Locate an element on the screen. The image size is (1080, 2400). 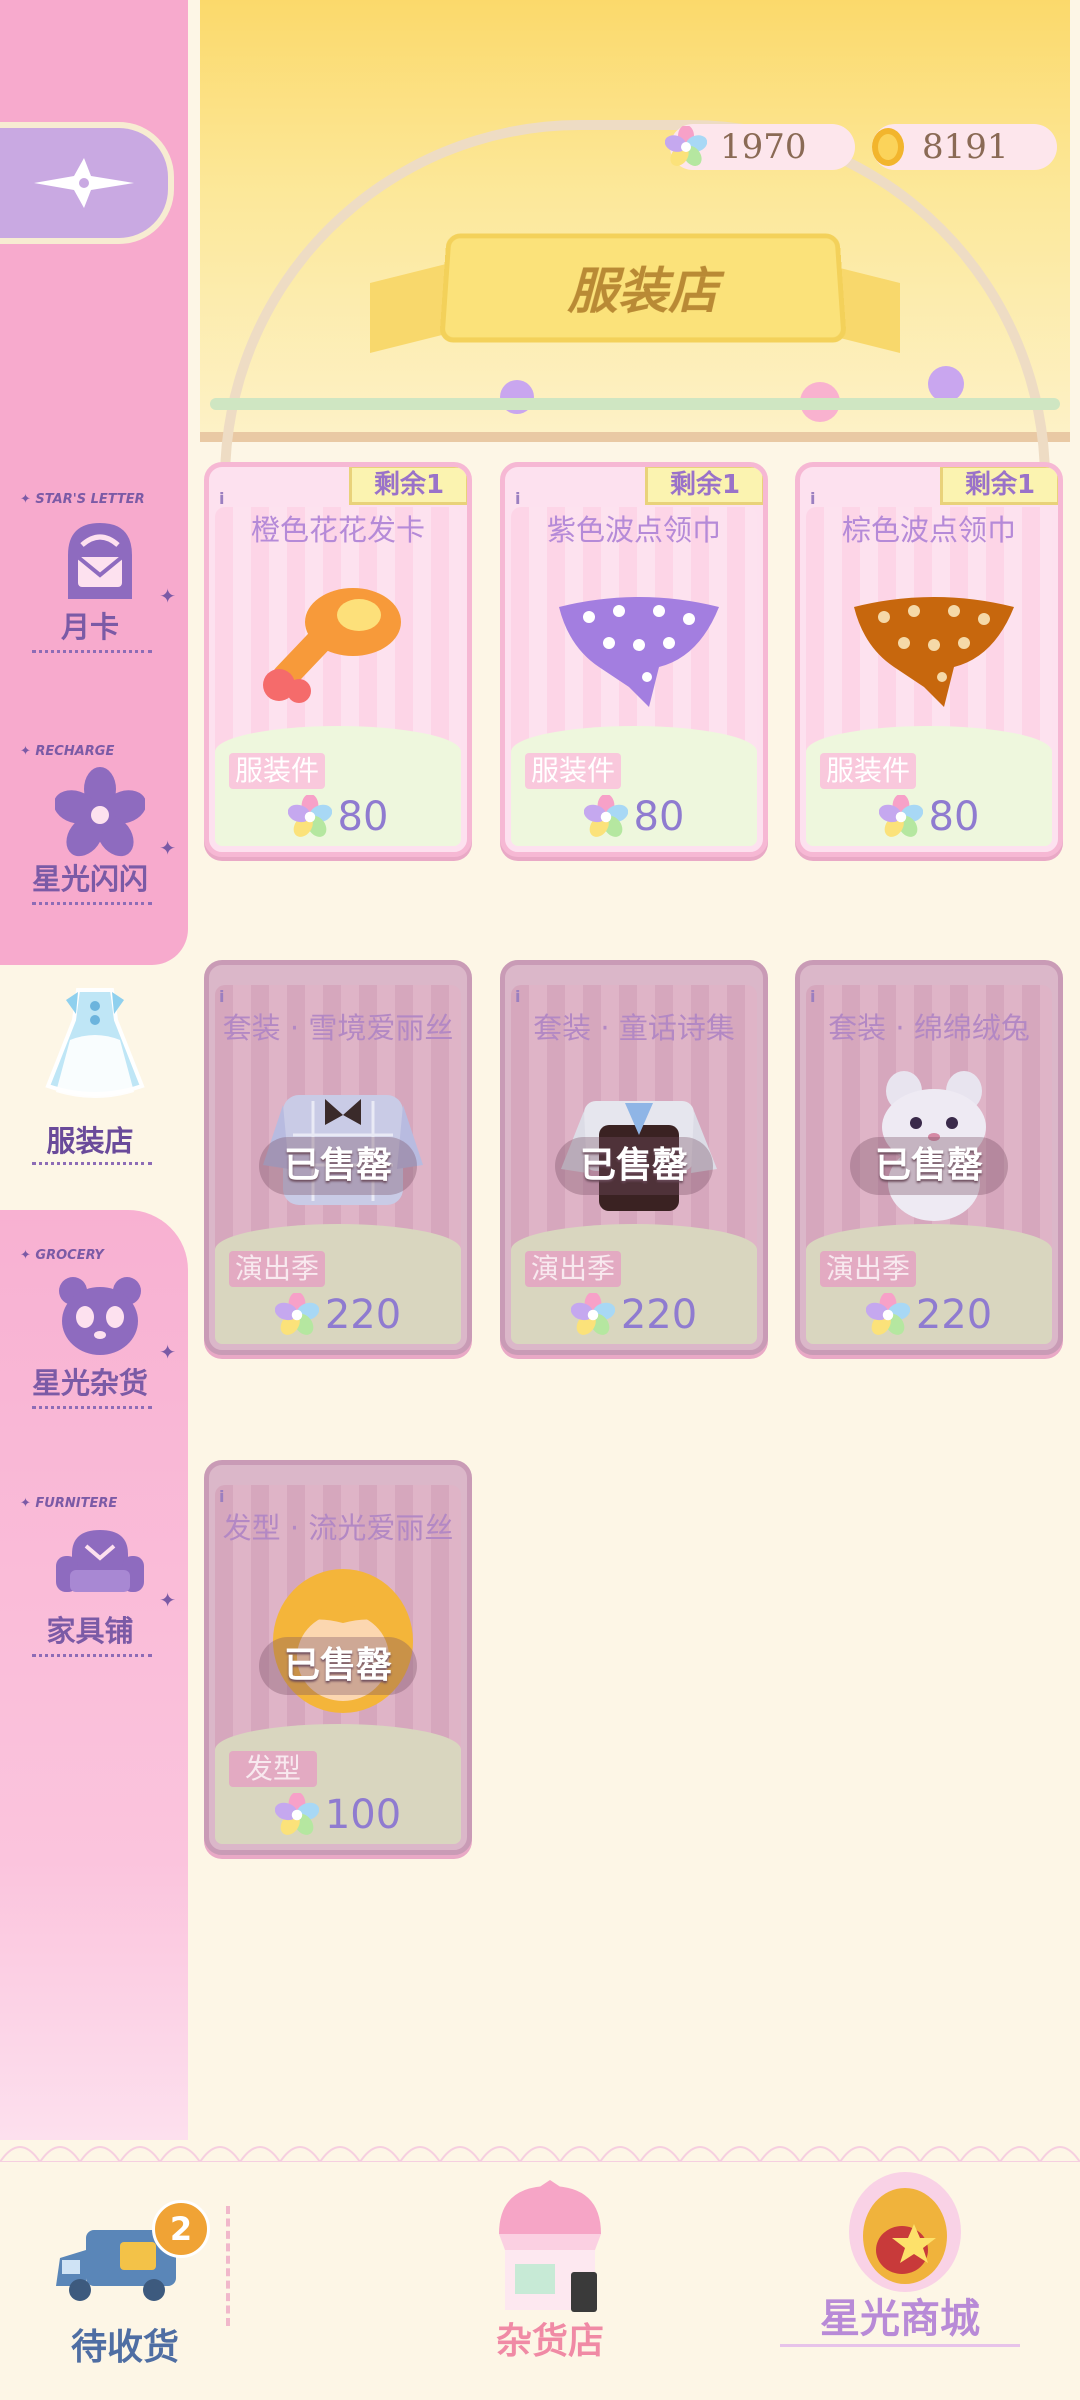
currency-star-gem: 1970 is located at coordinates (760, 147).